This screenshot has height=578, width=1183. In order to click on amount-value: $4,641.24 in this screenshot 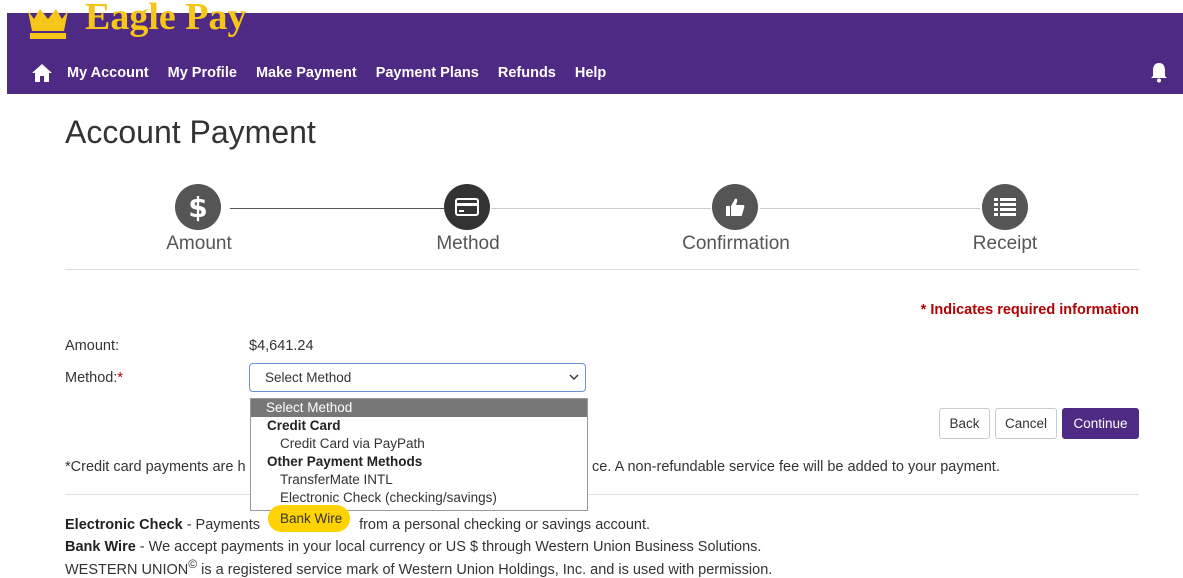, I will do `click(281, 346)`.